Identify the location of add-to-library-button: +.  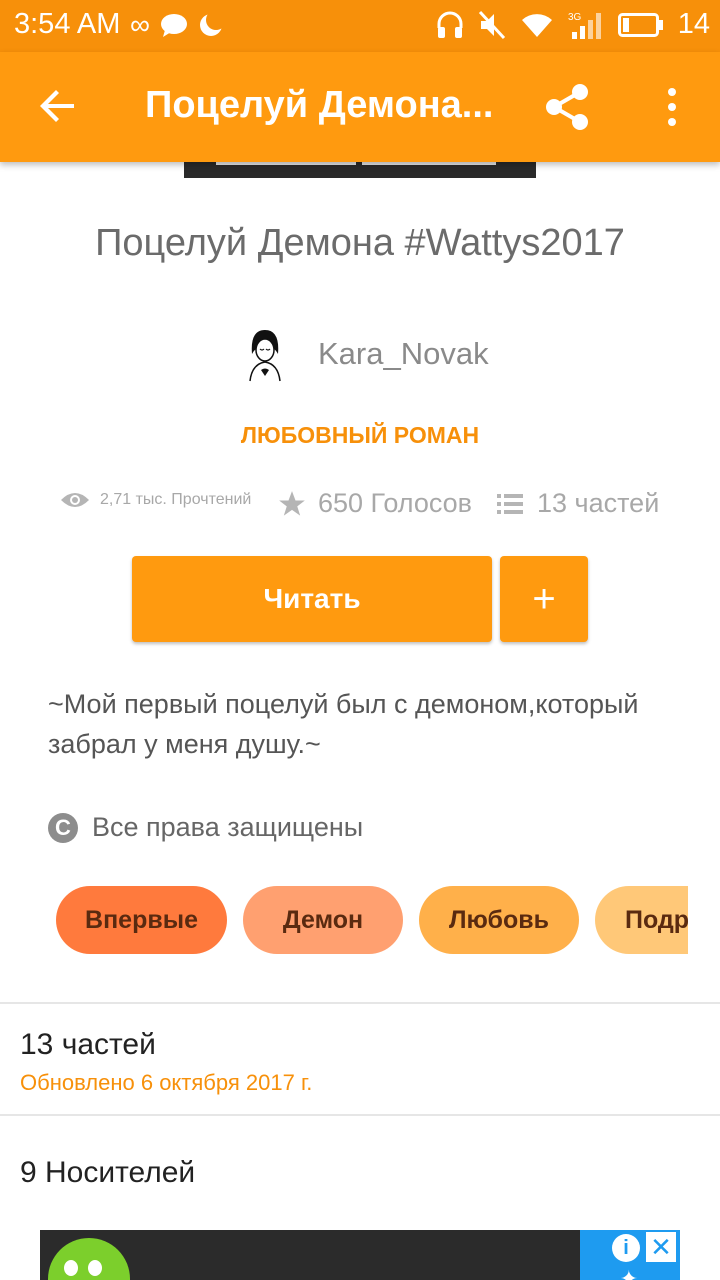
(544, 599).